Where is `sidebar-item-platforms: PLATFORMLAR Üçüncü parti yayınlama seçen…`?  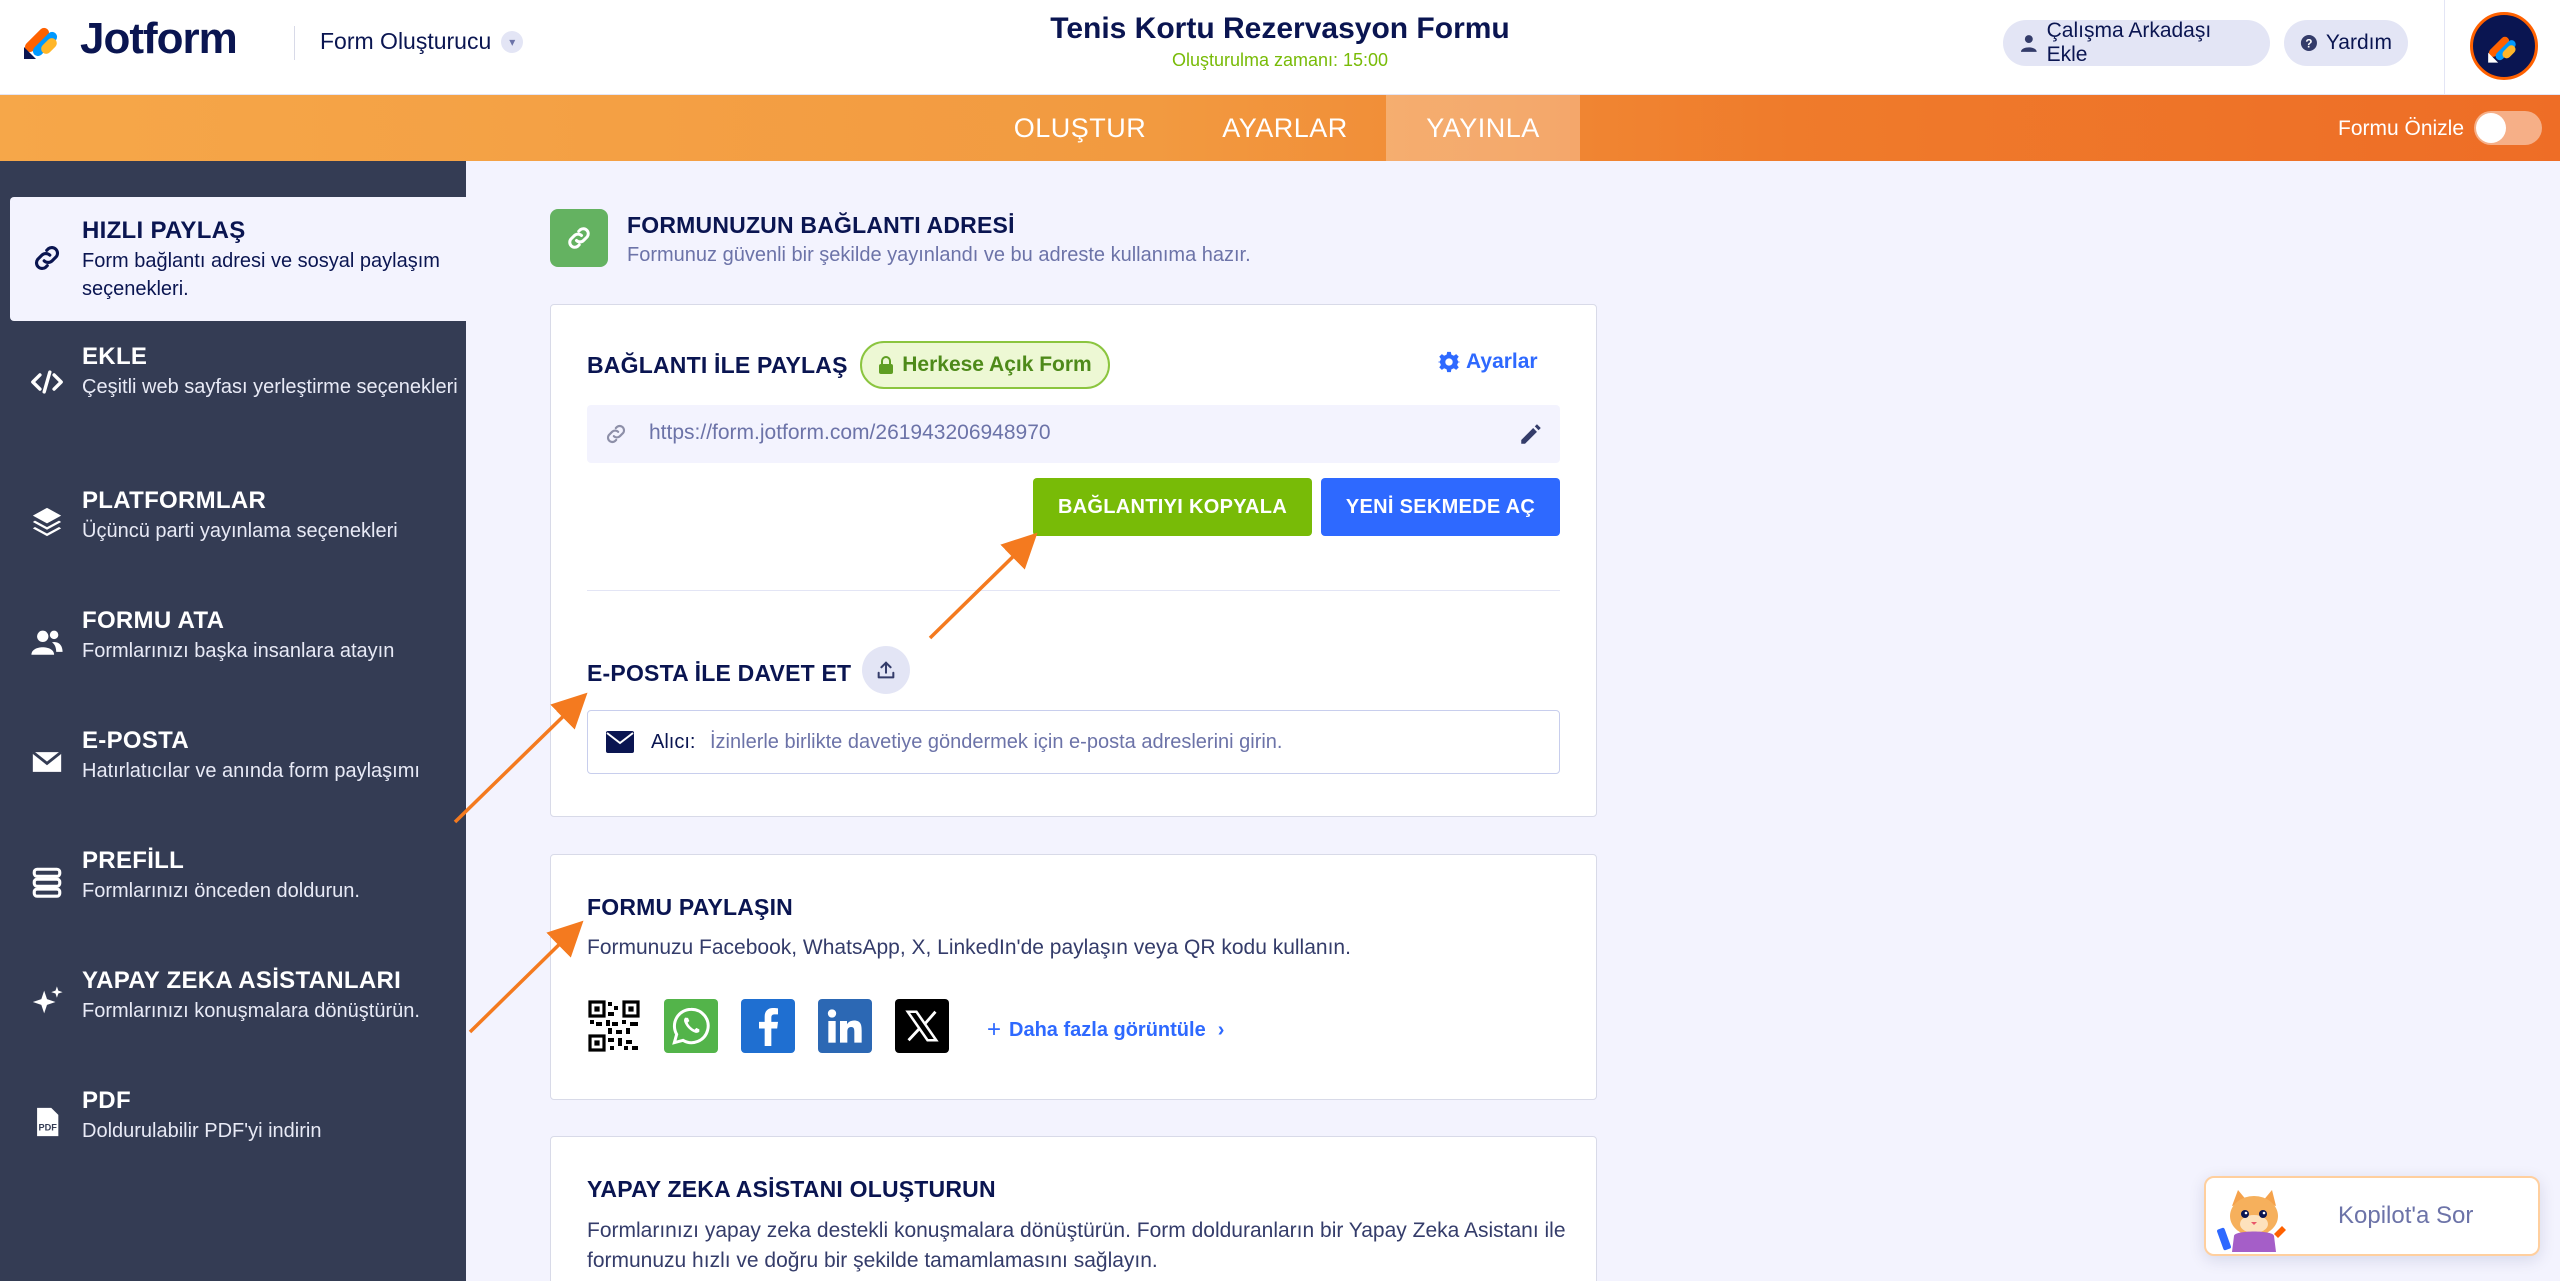 sidebar-item-platforms: PLATFORMLAR Üçüncü parti yayınlama seçen… is located at coordinates (238, 549).